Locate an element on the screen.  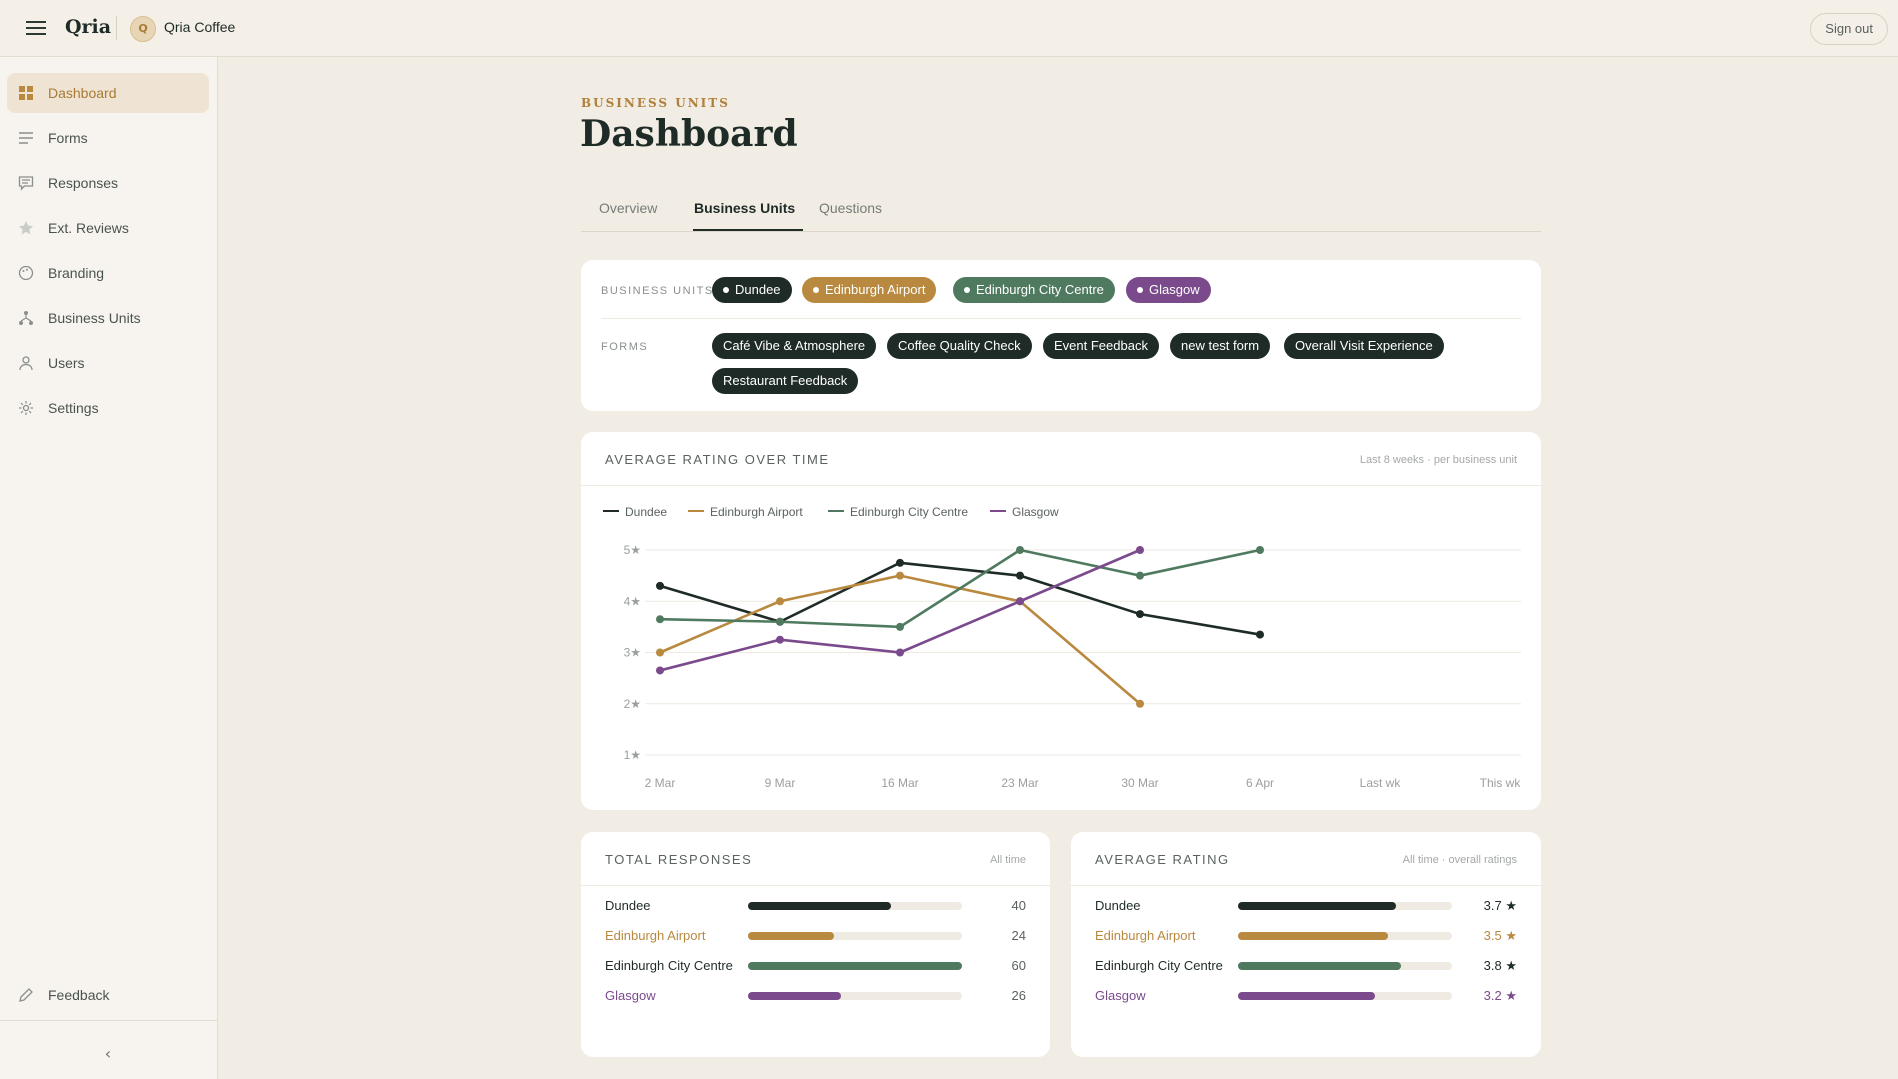
gear-icon is located at coordinates (26, 408).